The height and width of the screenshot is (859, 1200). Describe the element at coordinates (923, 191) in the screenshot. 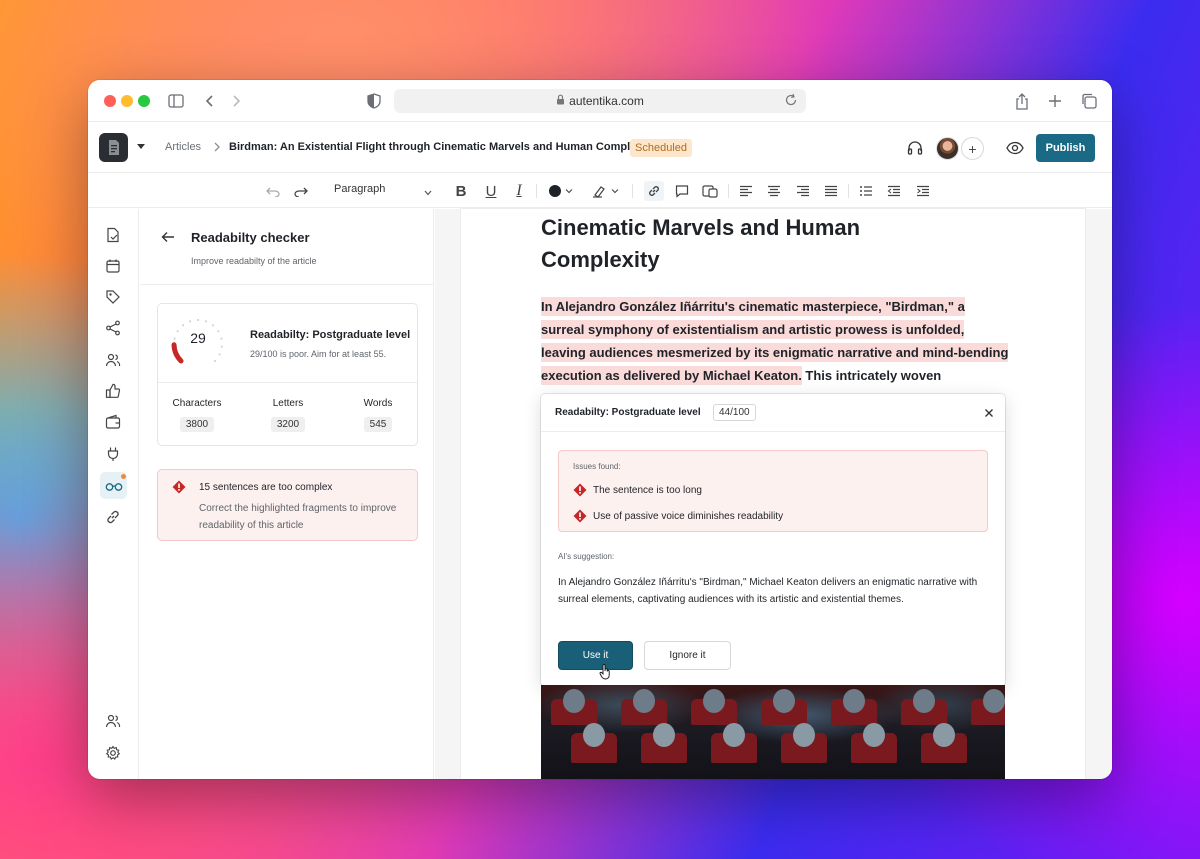

I see `indent-icon` at that location.